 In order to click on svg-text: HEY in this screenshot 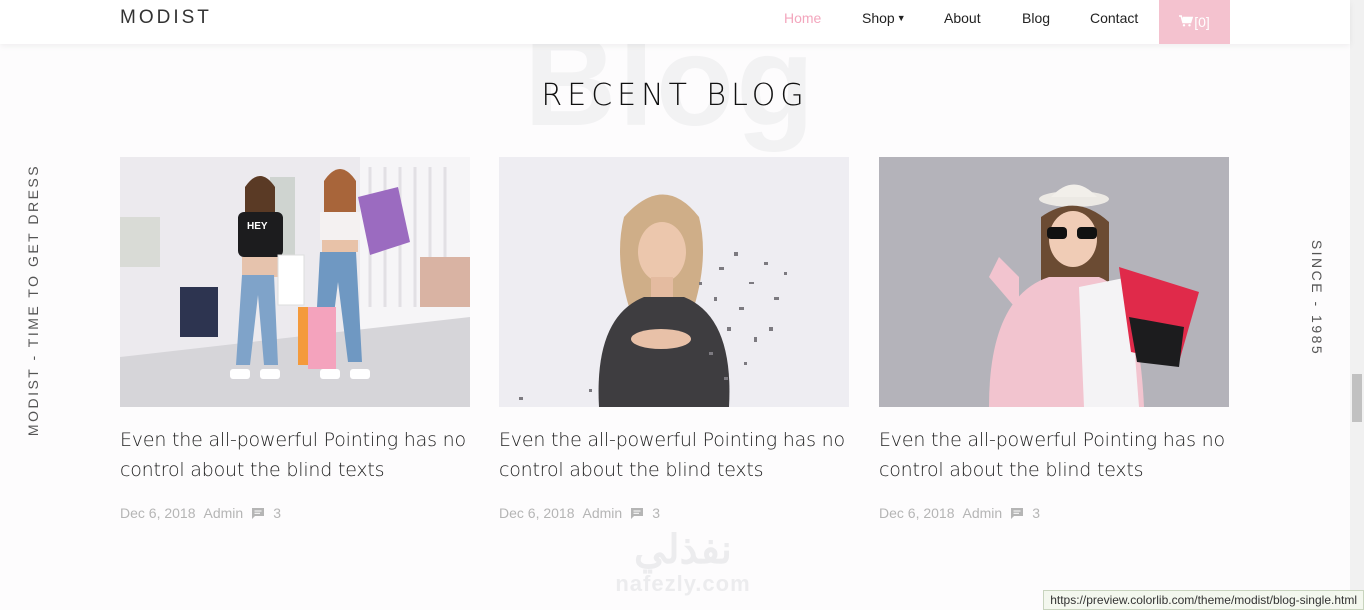, I will do `click(257, 226)`.